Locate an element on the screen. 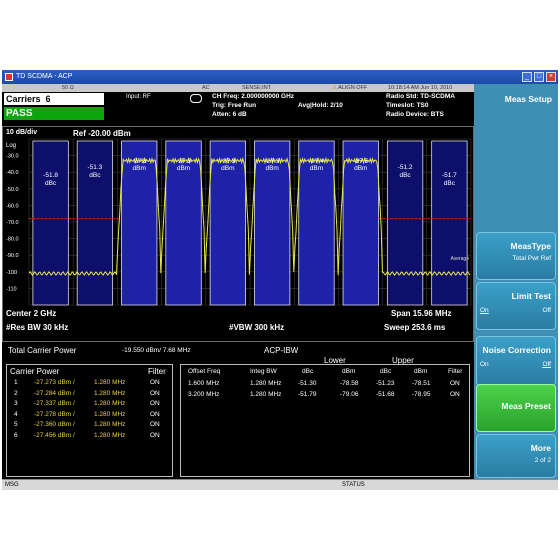 The image size is (560, 560). y-tick-label: -30.0 is located at coordinates (12, 157).